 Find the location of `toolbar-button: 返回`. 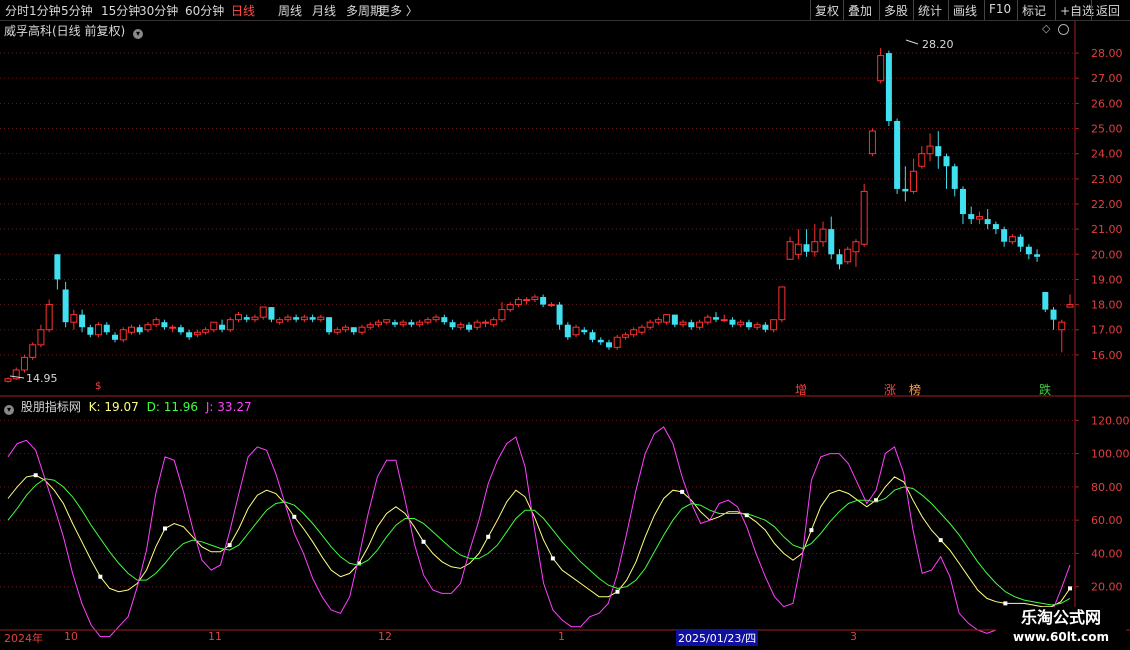

toolbar-button: 返回 is located at coordinates (1108, 10).